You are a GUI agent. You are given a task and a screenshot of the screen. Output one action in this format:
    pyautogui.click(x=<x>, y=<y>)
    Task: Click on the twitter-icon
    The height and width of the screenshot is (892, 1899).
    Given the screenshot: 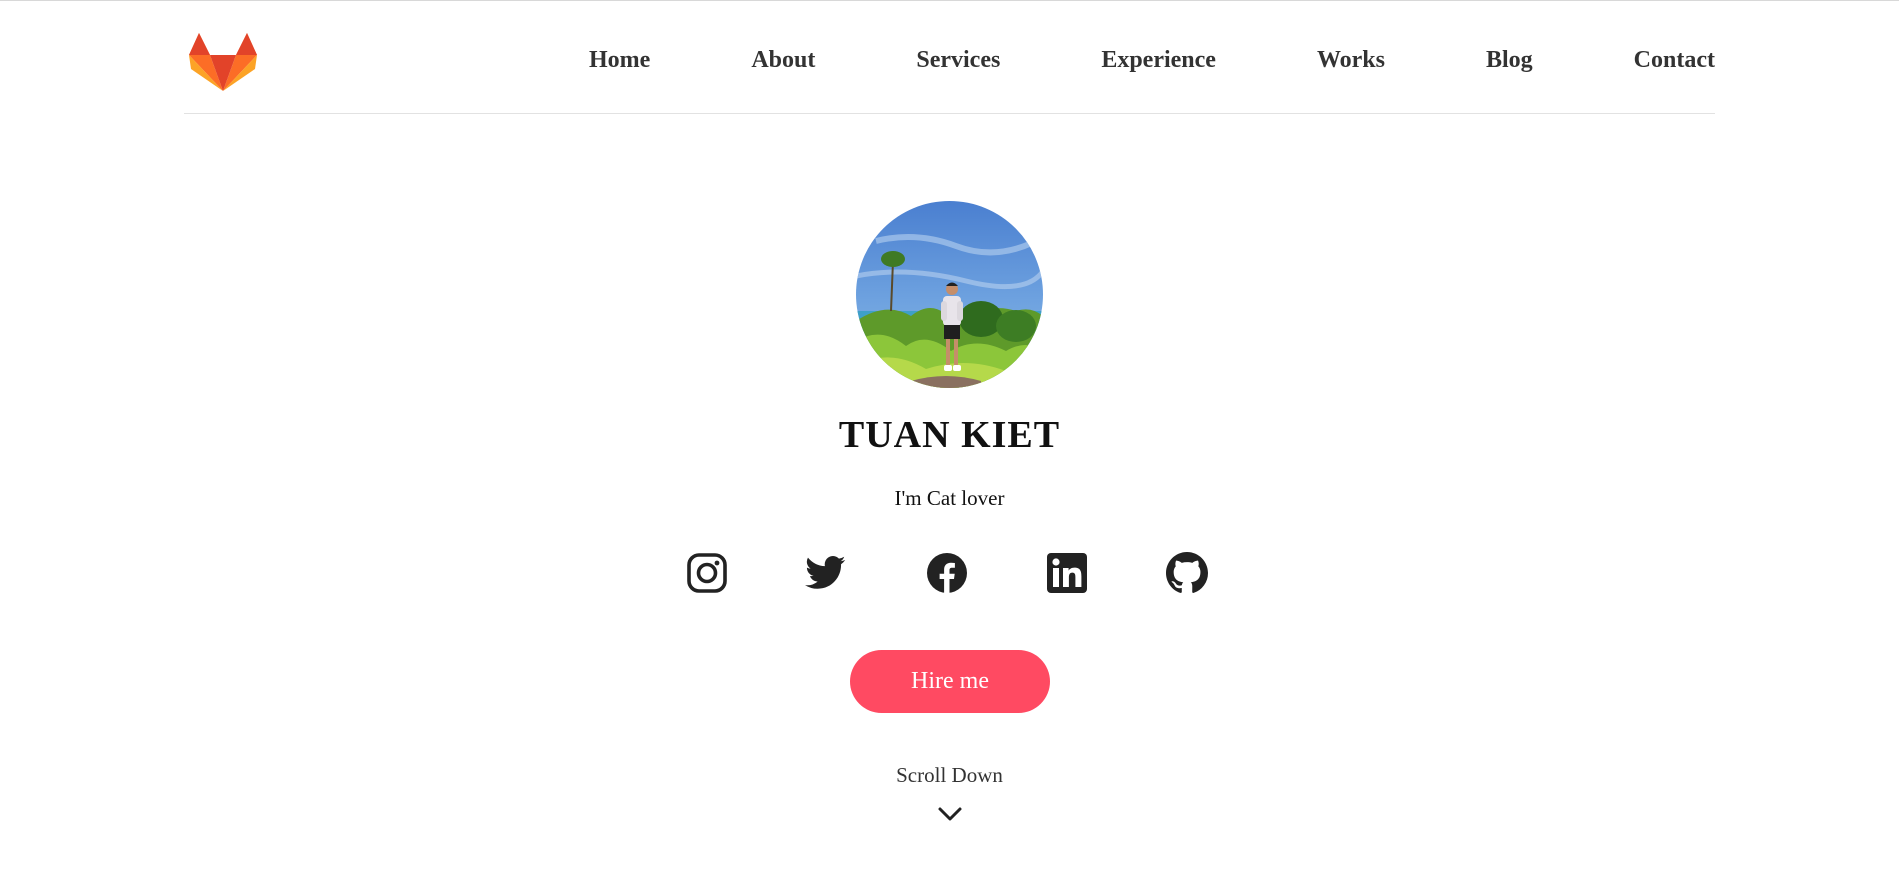 What is the action you would take?
    pyautogui.click(x=826, y=573)
    